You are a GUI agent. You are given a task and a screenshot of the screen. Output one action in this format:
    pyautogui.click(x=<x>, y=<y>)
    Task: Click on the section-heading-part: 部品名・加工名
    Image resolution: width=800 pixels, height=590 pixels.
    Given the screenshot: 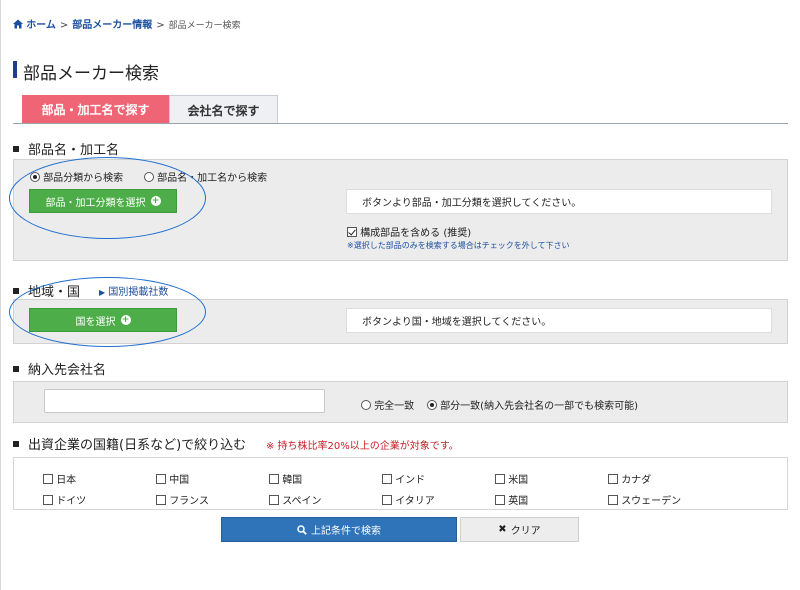 What is the action you would take?
    pyautogui.click(x=66, y=148)
    